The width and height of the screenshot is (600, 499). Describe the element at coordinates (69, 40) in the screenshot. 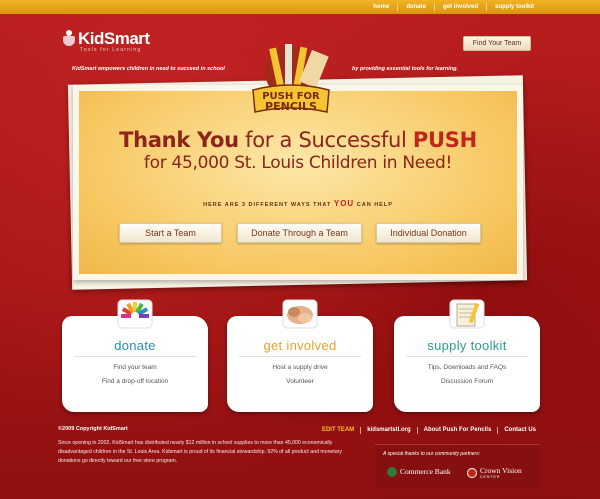

I see `child-figure-icon` at that location.